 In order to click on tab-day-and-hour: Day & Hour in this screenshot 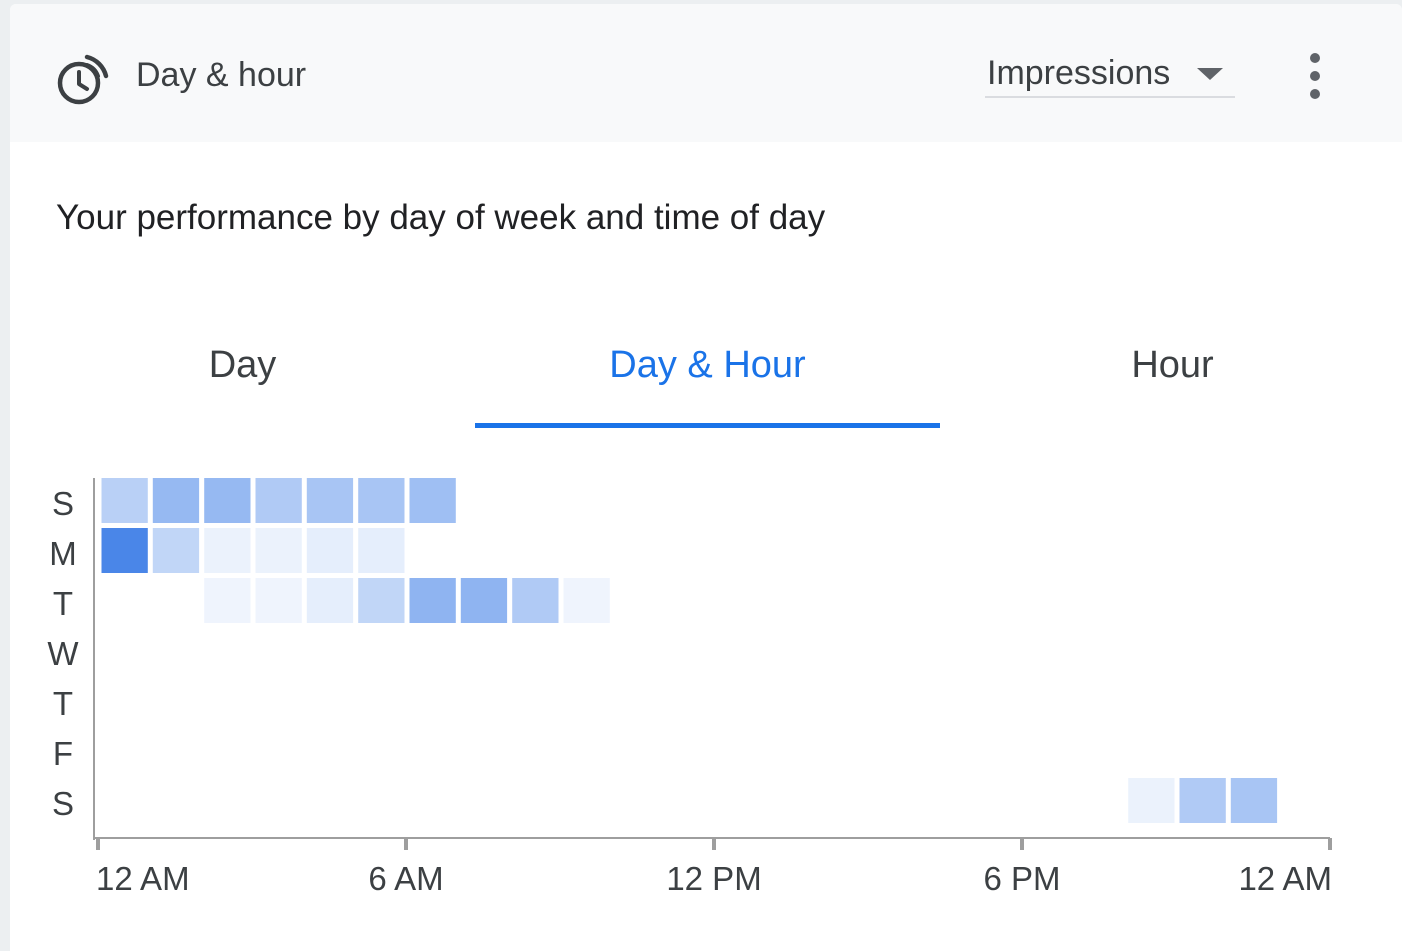, I will do `click(707, 376)`.